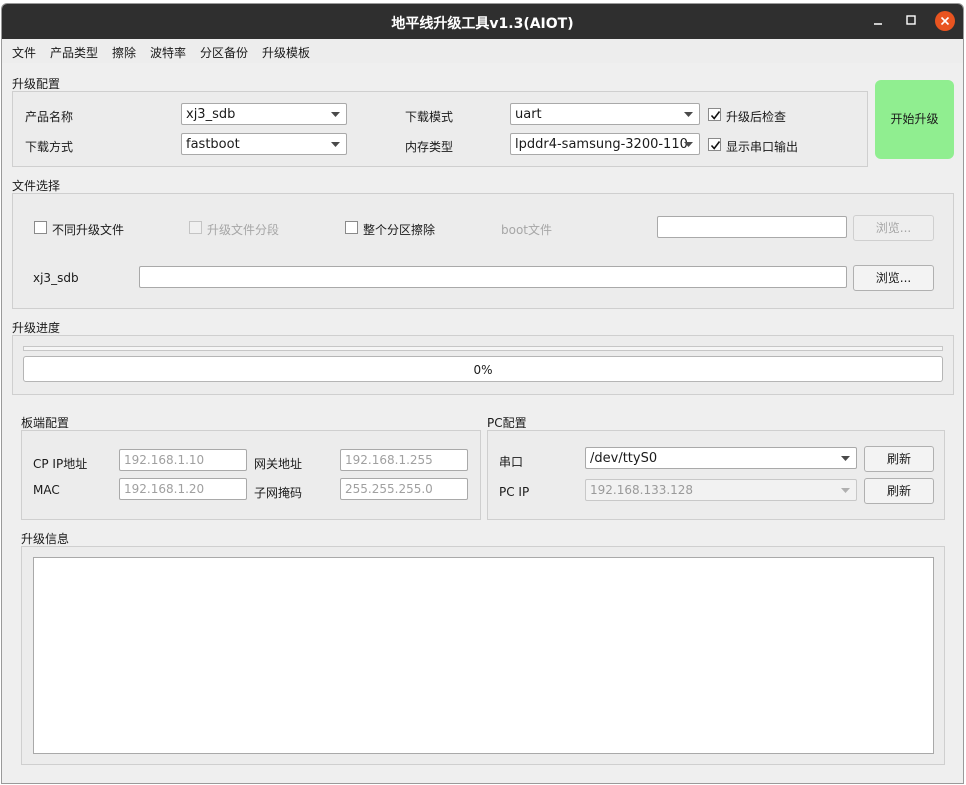 The image size is (966, 785). I want to click on memory-type-label: 内存类型, so click(429, 147).